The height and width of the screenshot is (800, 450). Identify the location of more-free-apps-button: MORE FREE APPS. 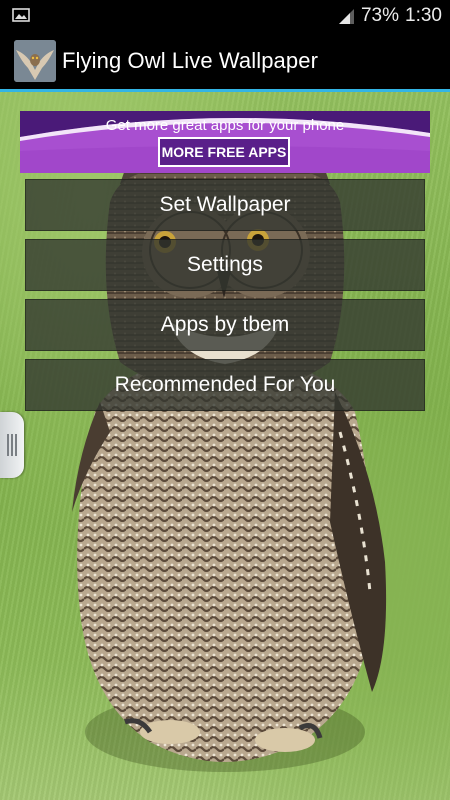
(224, 152).